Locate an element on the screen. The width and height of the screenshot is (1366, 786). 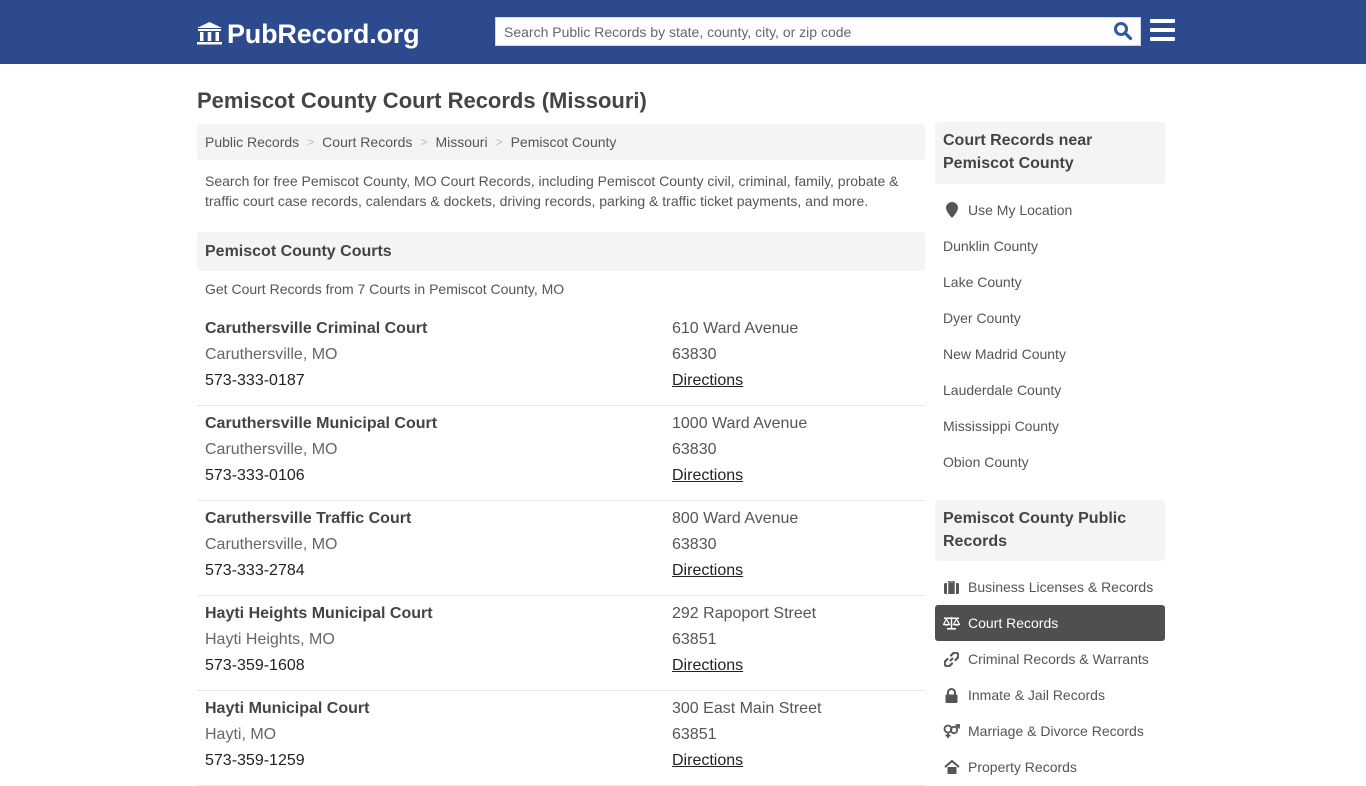
court-city: Hayti, MO is located at coordinates (241, 734).